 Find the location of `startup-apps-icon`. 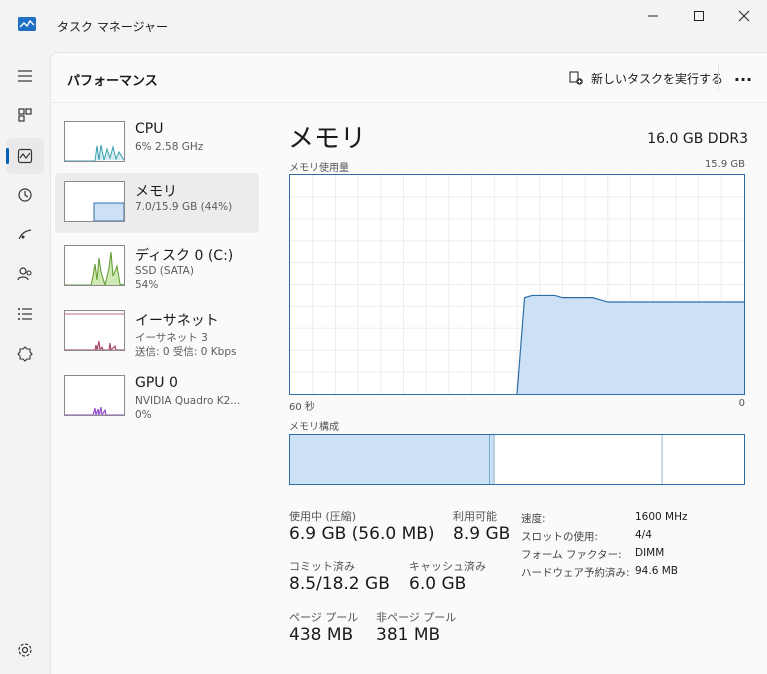

startup-apps-icon is located at coordinates (25, 234).